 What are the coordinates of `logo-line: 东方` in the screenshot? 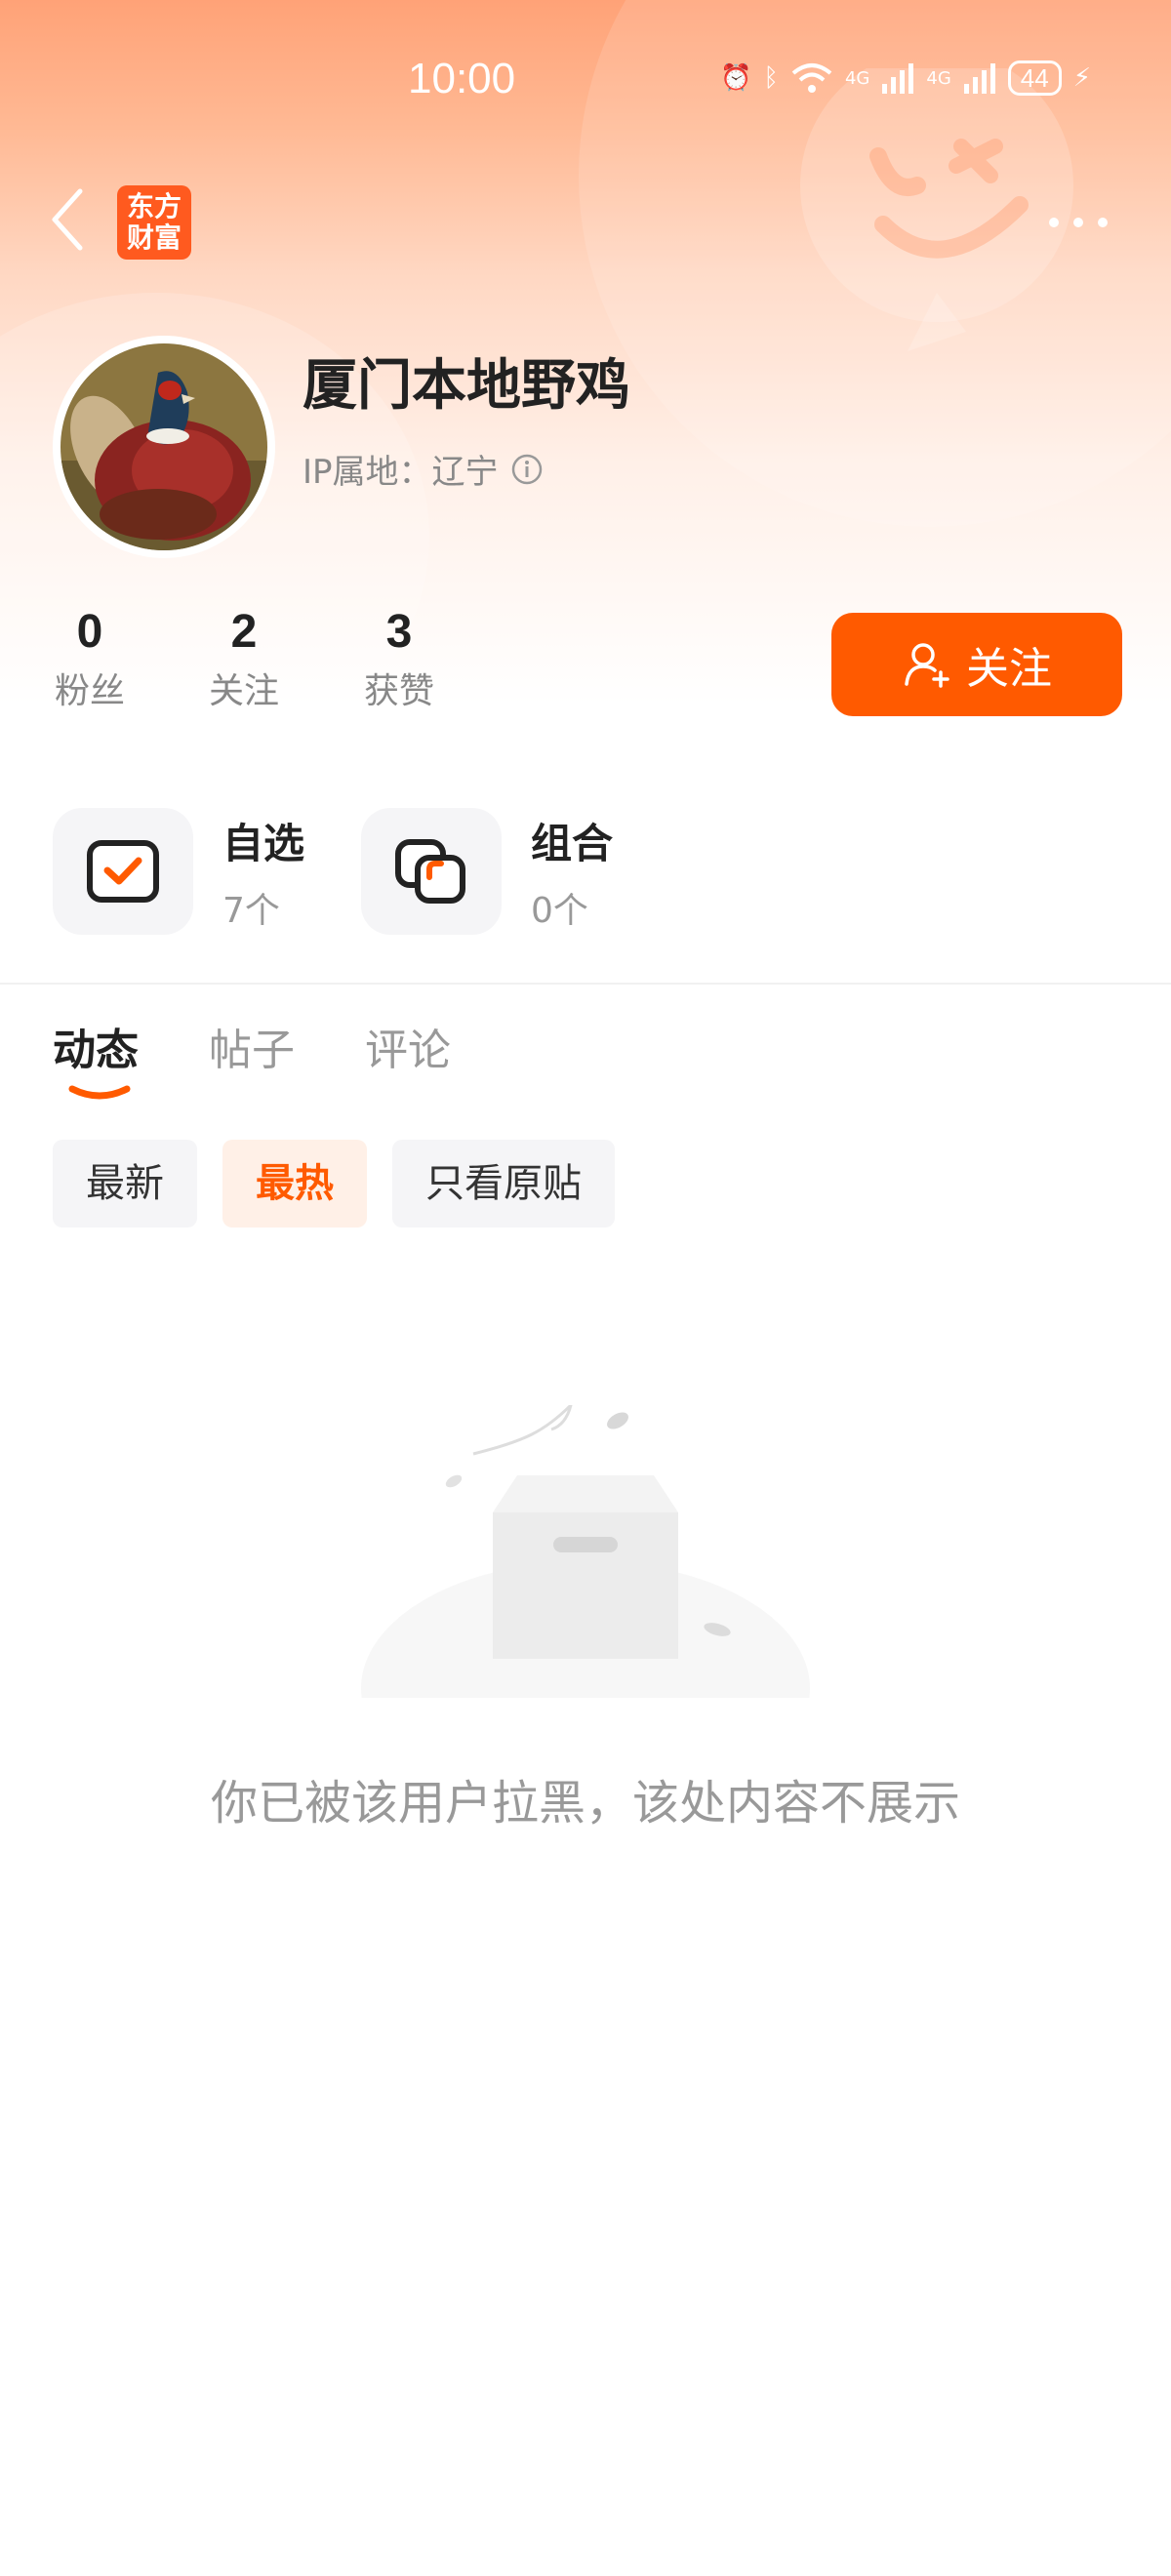 It's located at (154, 206).